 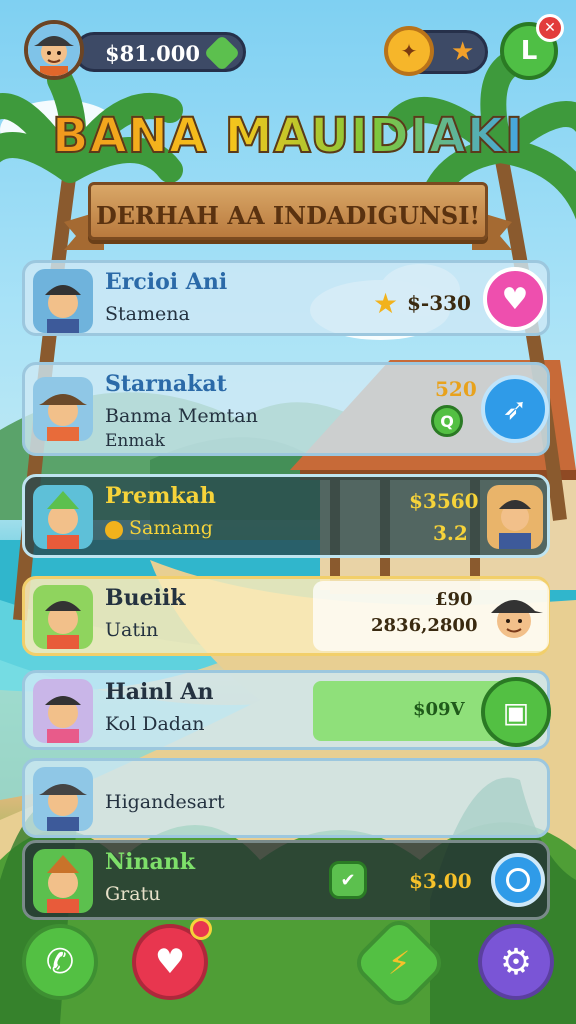 I want to click on list-item: Premkah Samamg $3560 3.2, so click(x=286, y=516).